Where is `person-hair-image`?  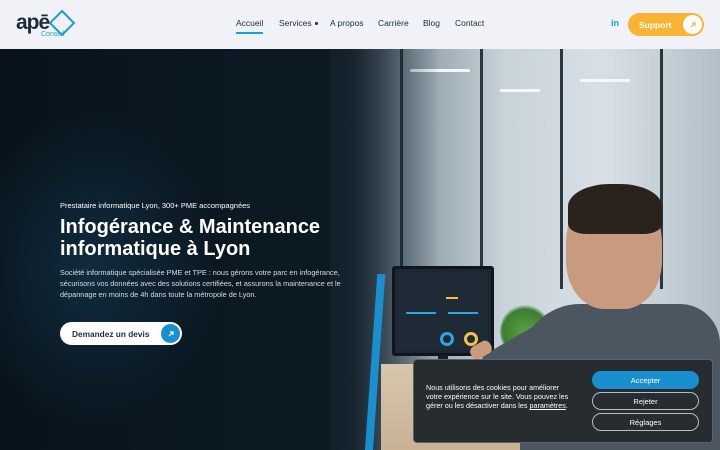 person-hair-image is located at coordinates (615, 209).